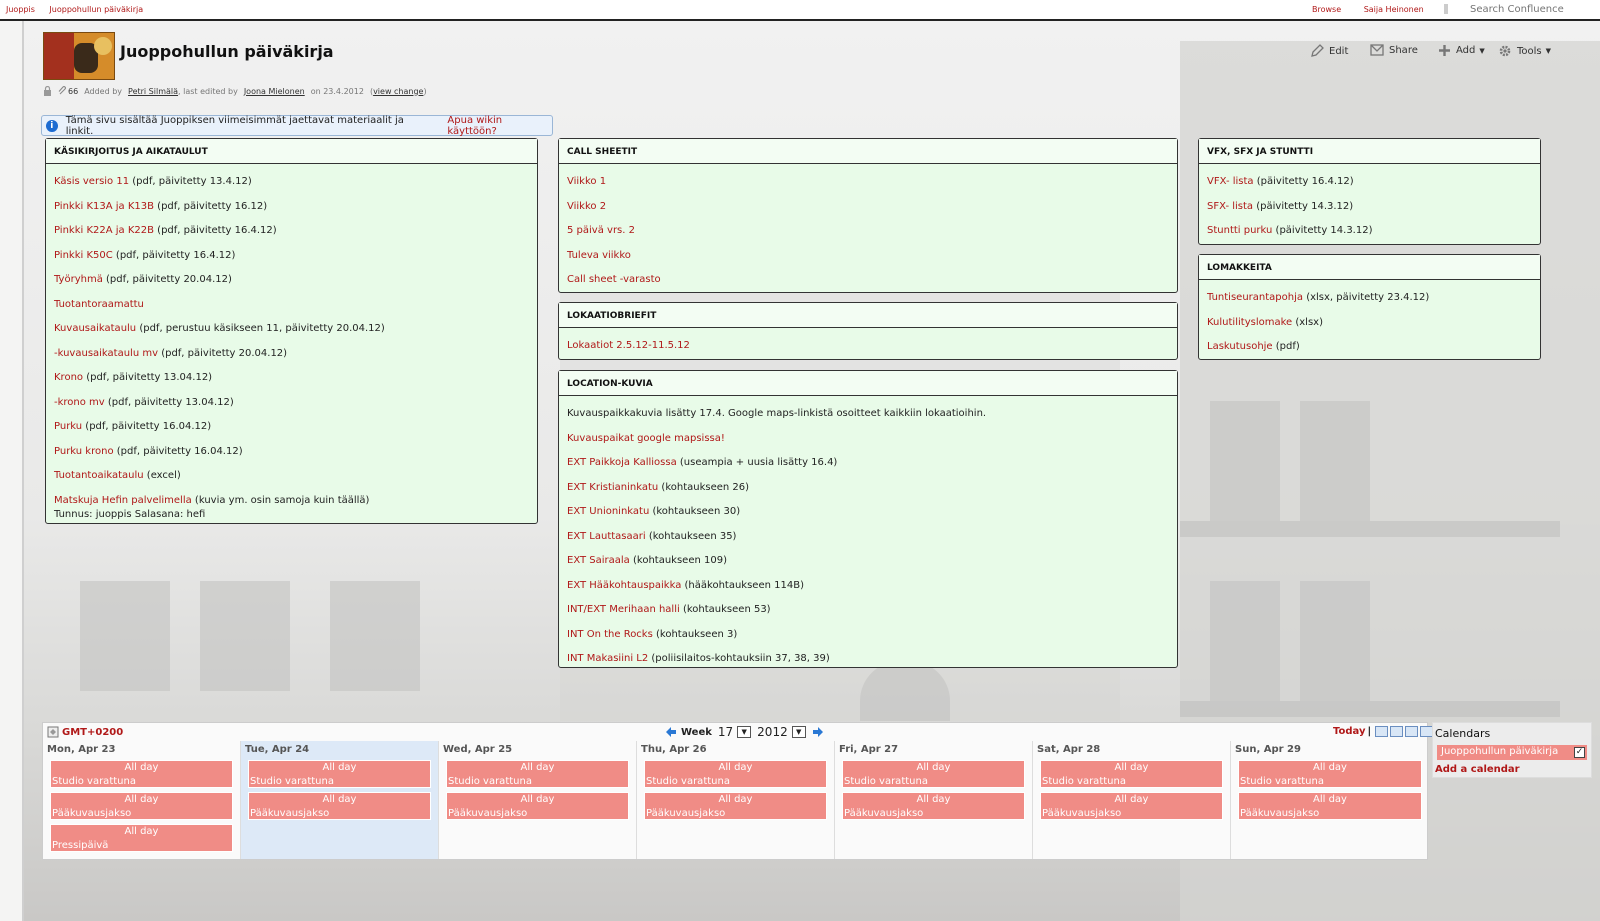 The image size is (1600, 921). What do you see at coordinates (141, 838) in the screenshot?
I see `calendar-event: All day Pressipäivä` at bounding box center [141, 838].